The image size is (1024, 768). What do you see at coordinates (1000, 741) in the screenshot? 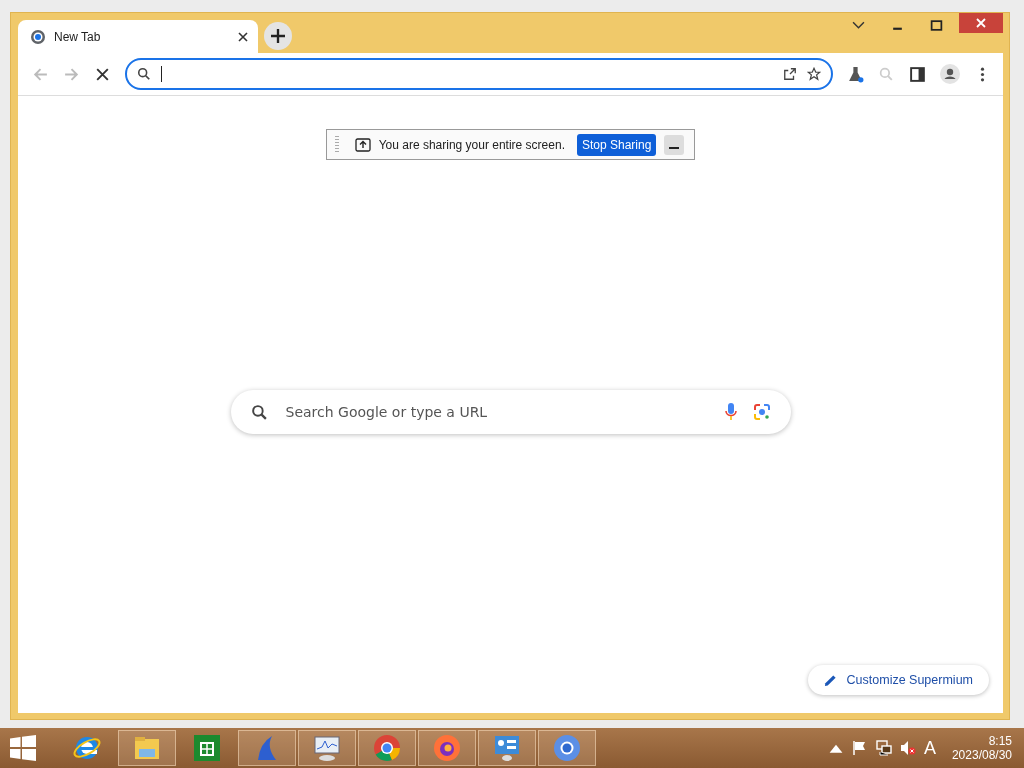
I see `clock-time: 8:15` at bounding box center [1000, 741].